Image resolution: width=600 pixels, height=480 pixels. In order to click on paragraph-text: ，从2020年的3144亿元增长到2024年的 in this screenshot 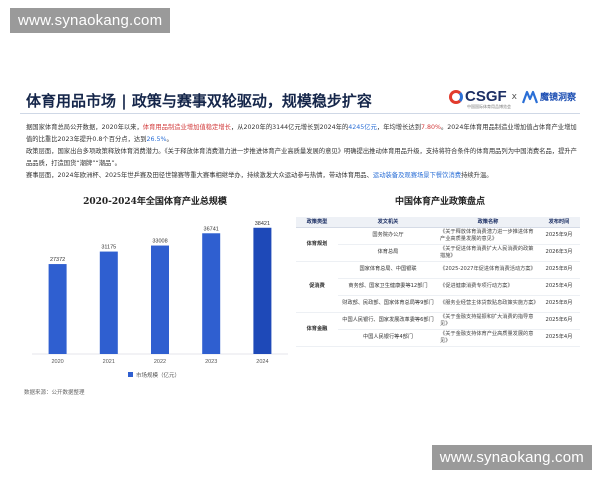, I will do `click(289, 127)`.